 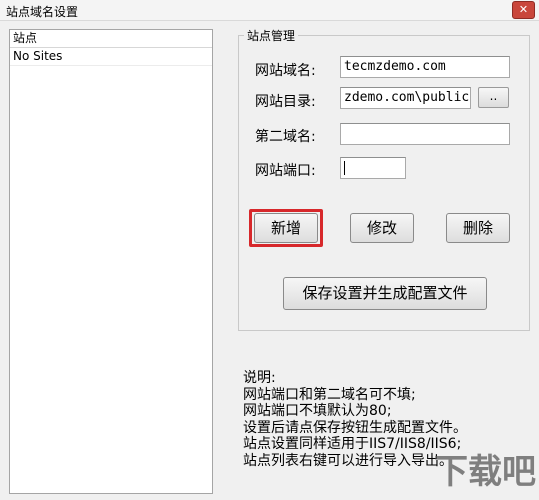 I want to click on domain-field: tecmzdemo.com, so click(x=425, y=67).